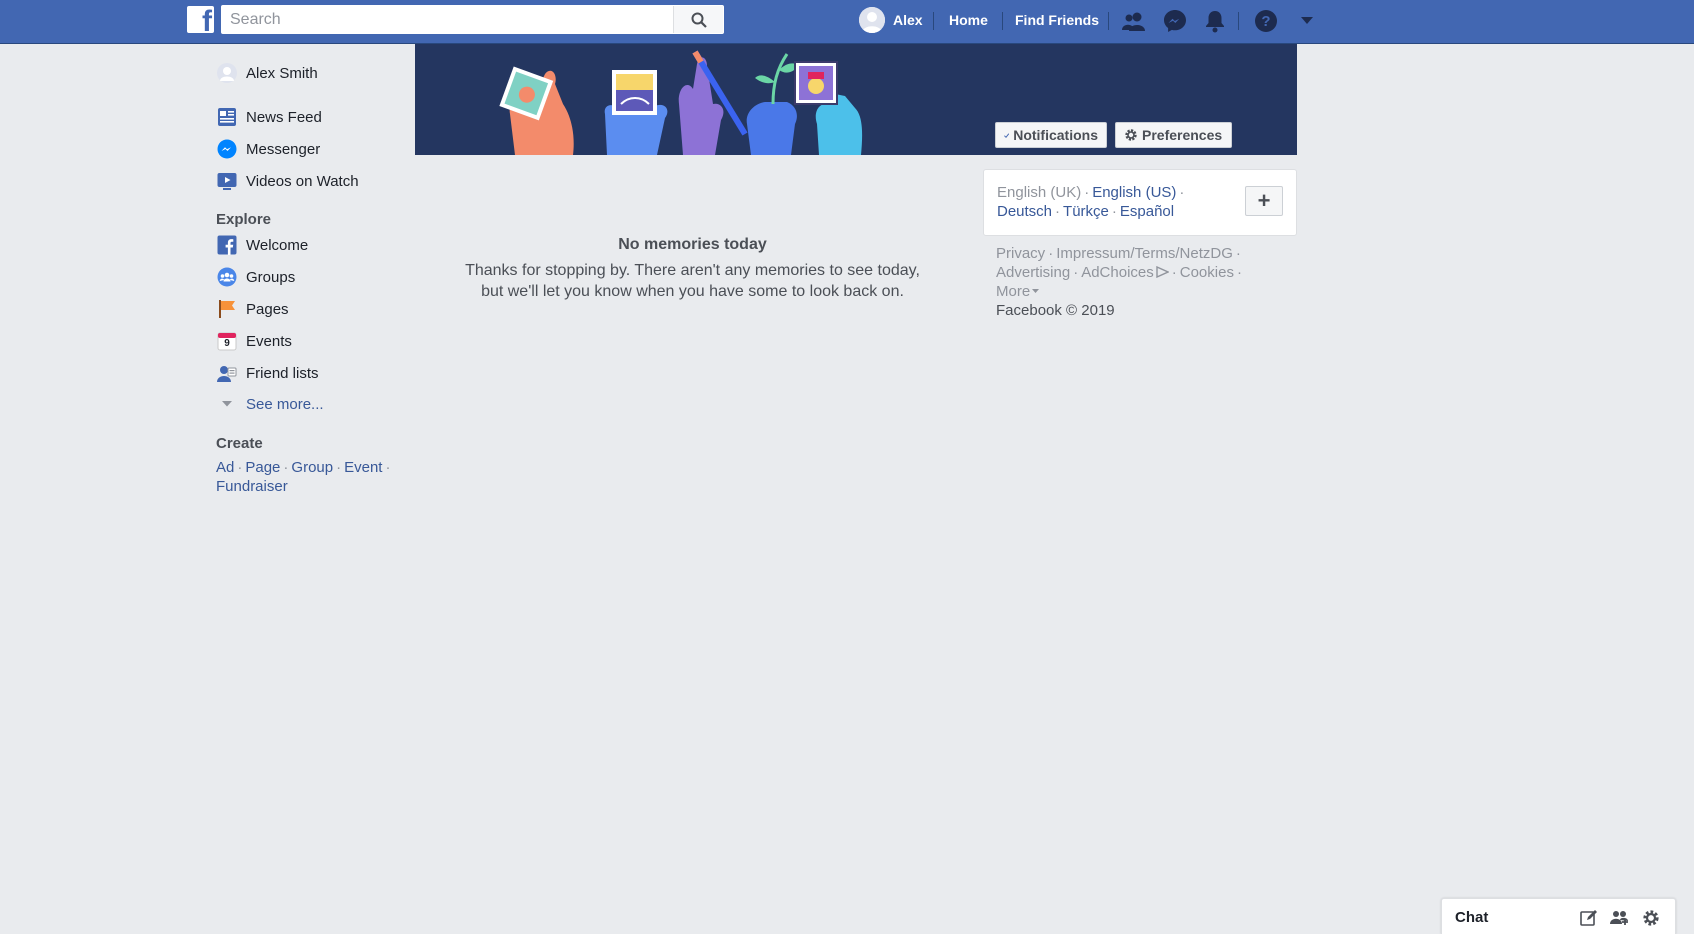 The width and height of the screenshot is (1694, 934). I want to click on sidebar-item-videos-on-watch: Videos on Watch, so click(287, 181).